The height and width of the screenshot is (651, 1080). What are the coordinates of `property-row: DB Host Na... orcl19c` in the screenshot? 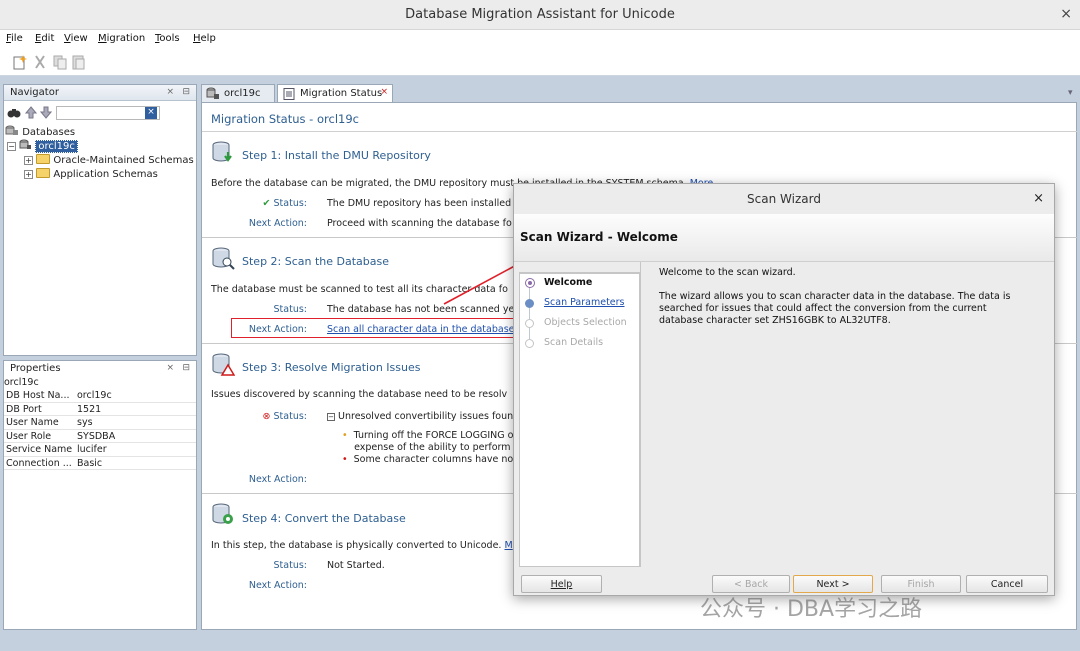 It's located at (100, 396).